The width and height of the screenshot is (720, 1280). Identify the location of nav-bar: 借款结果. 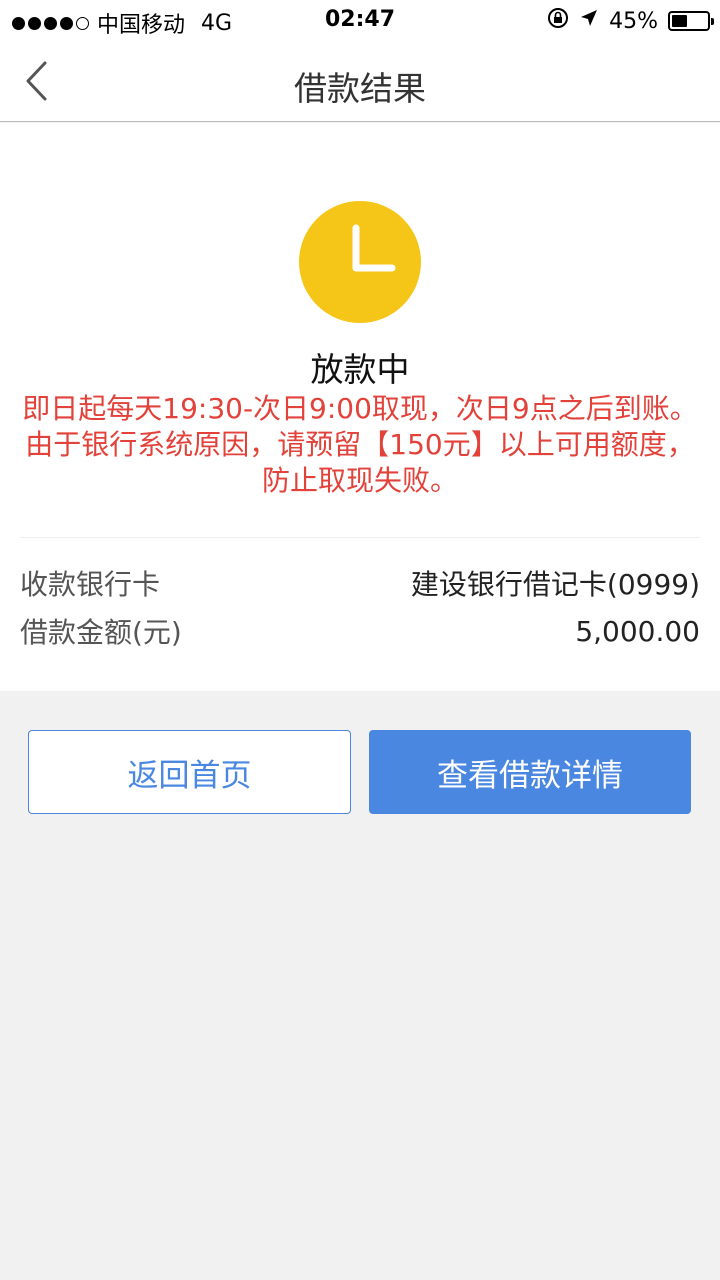
(360, 81).